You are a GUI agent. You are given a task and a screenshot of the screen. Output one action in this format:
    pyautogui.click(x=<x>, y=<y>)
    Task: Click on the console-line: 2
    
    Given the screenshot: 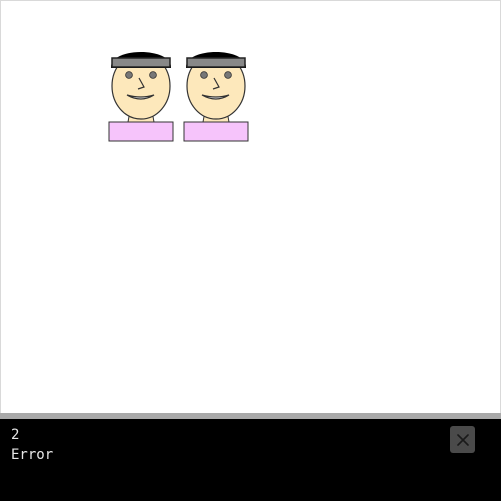 What is the action you would take?
    pyautogui.click(x=15, y=435)
    